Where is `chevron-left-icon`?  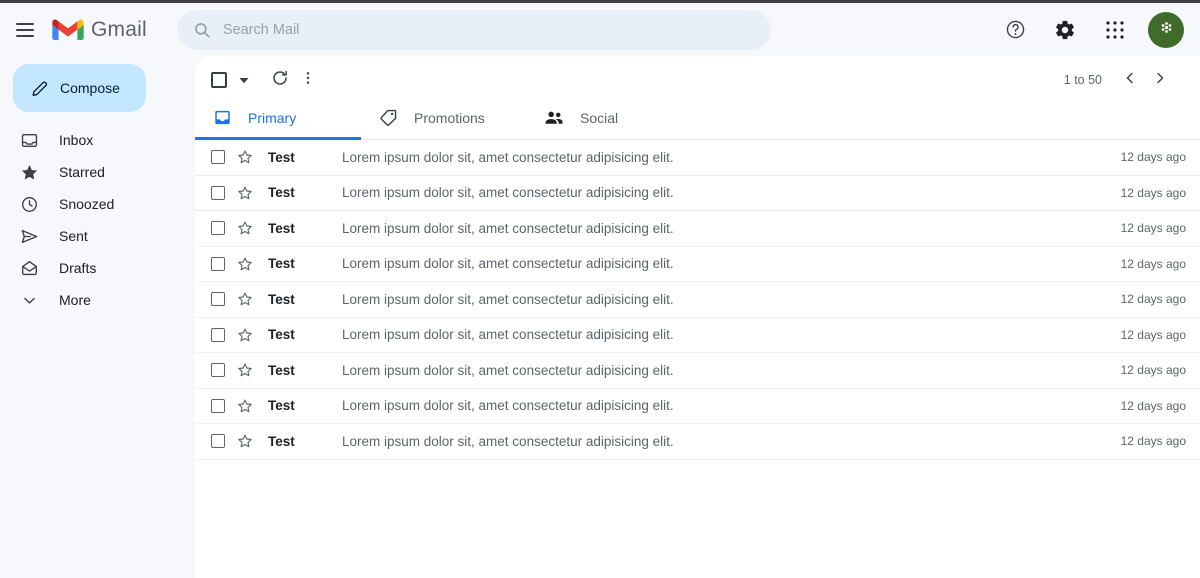 chevron-left-icon is located at coordinates (1130, 80).